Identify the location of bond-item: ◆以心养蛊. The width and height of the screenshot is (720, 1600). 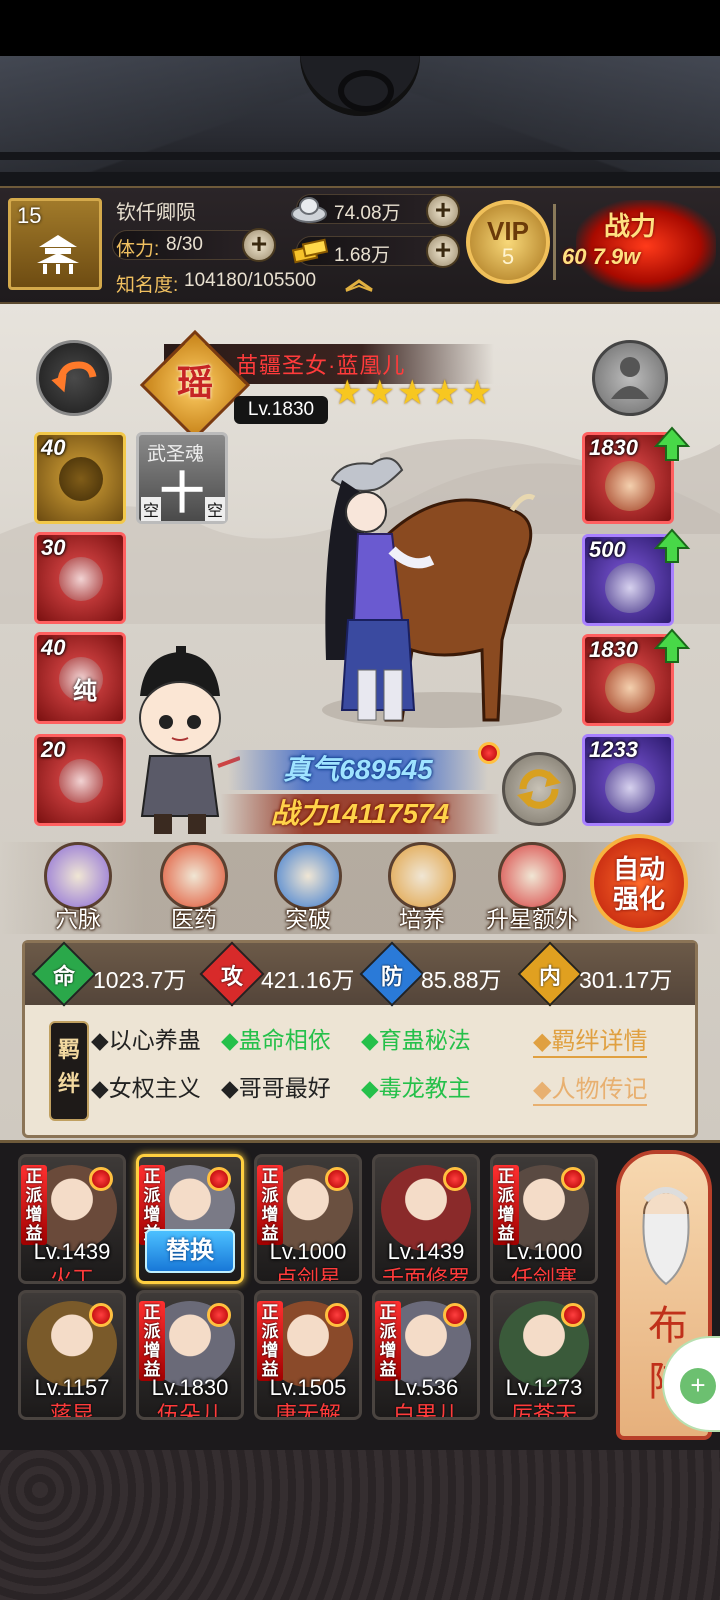
(146, 1040).